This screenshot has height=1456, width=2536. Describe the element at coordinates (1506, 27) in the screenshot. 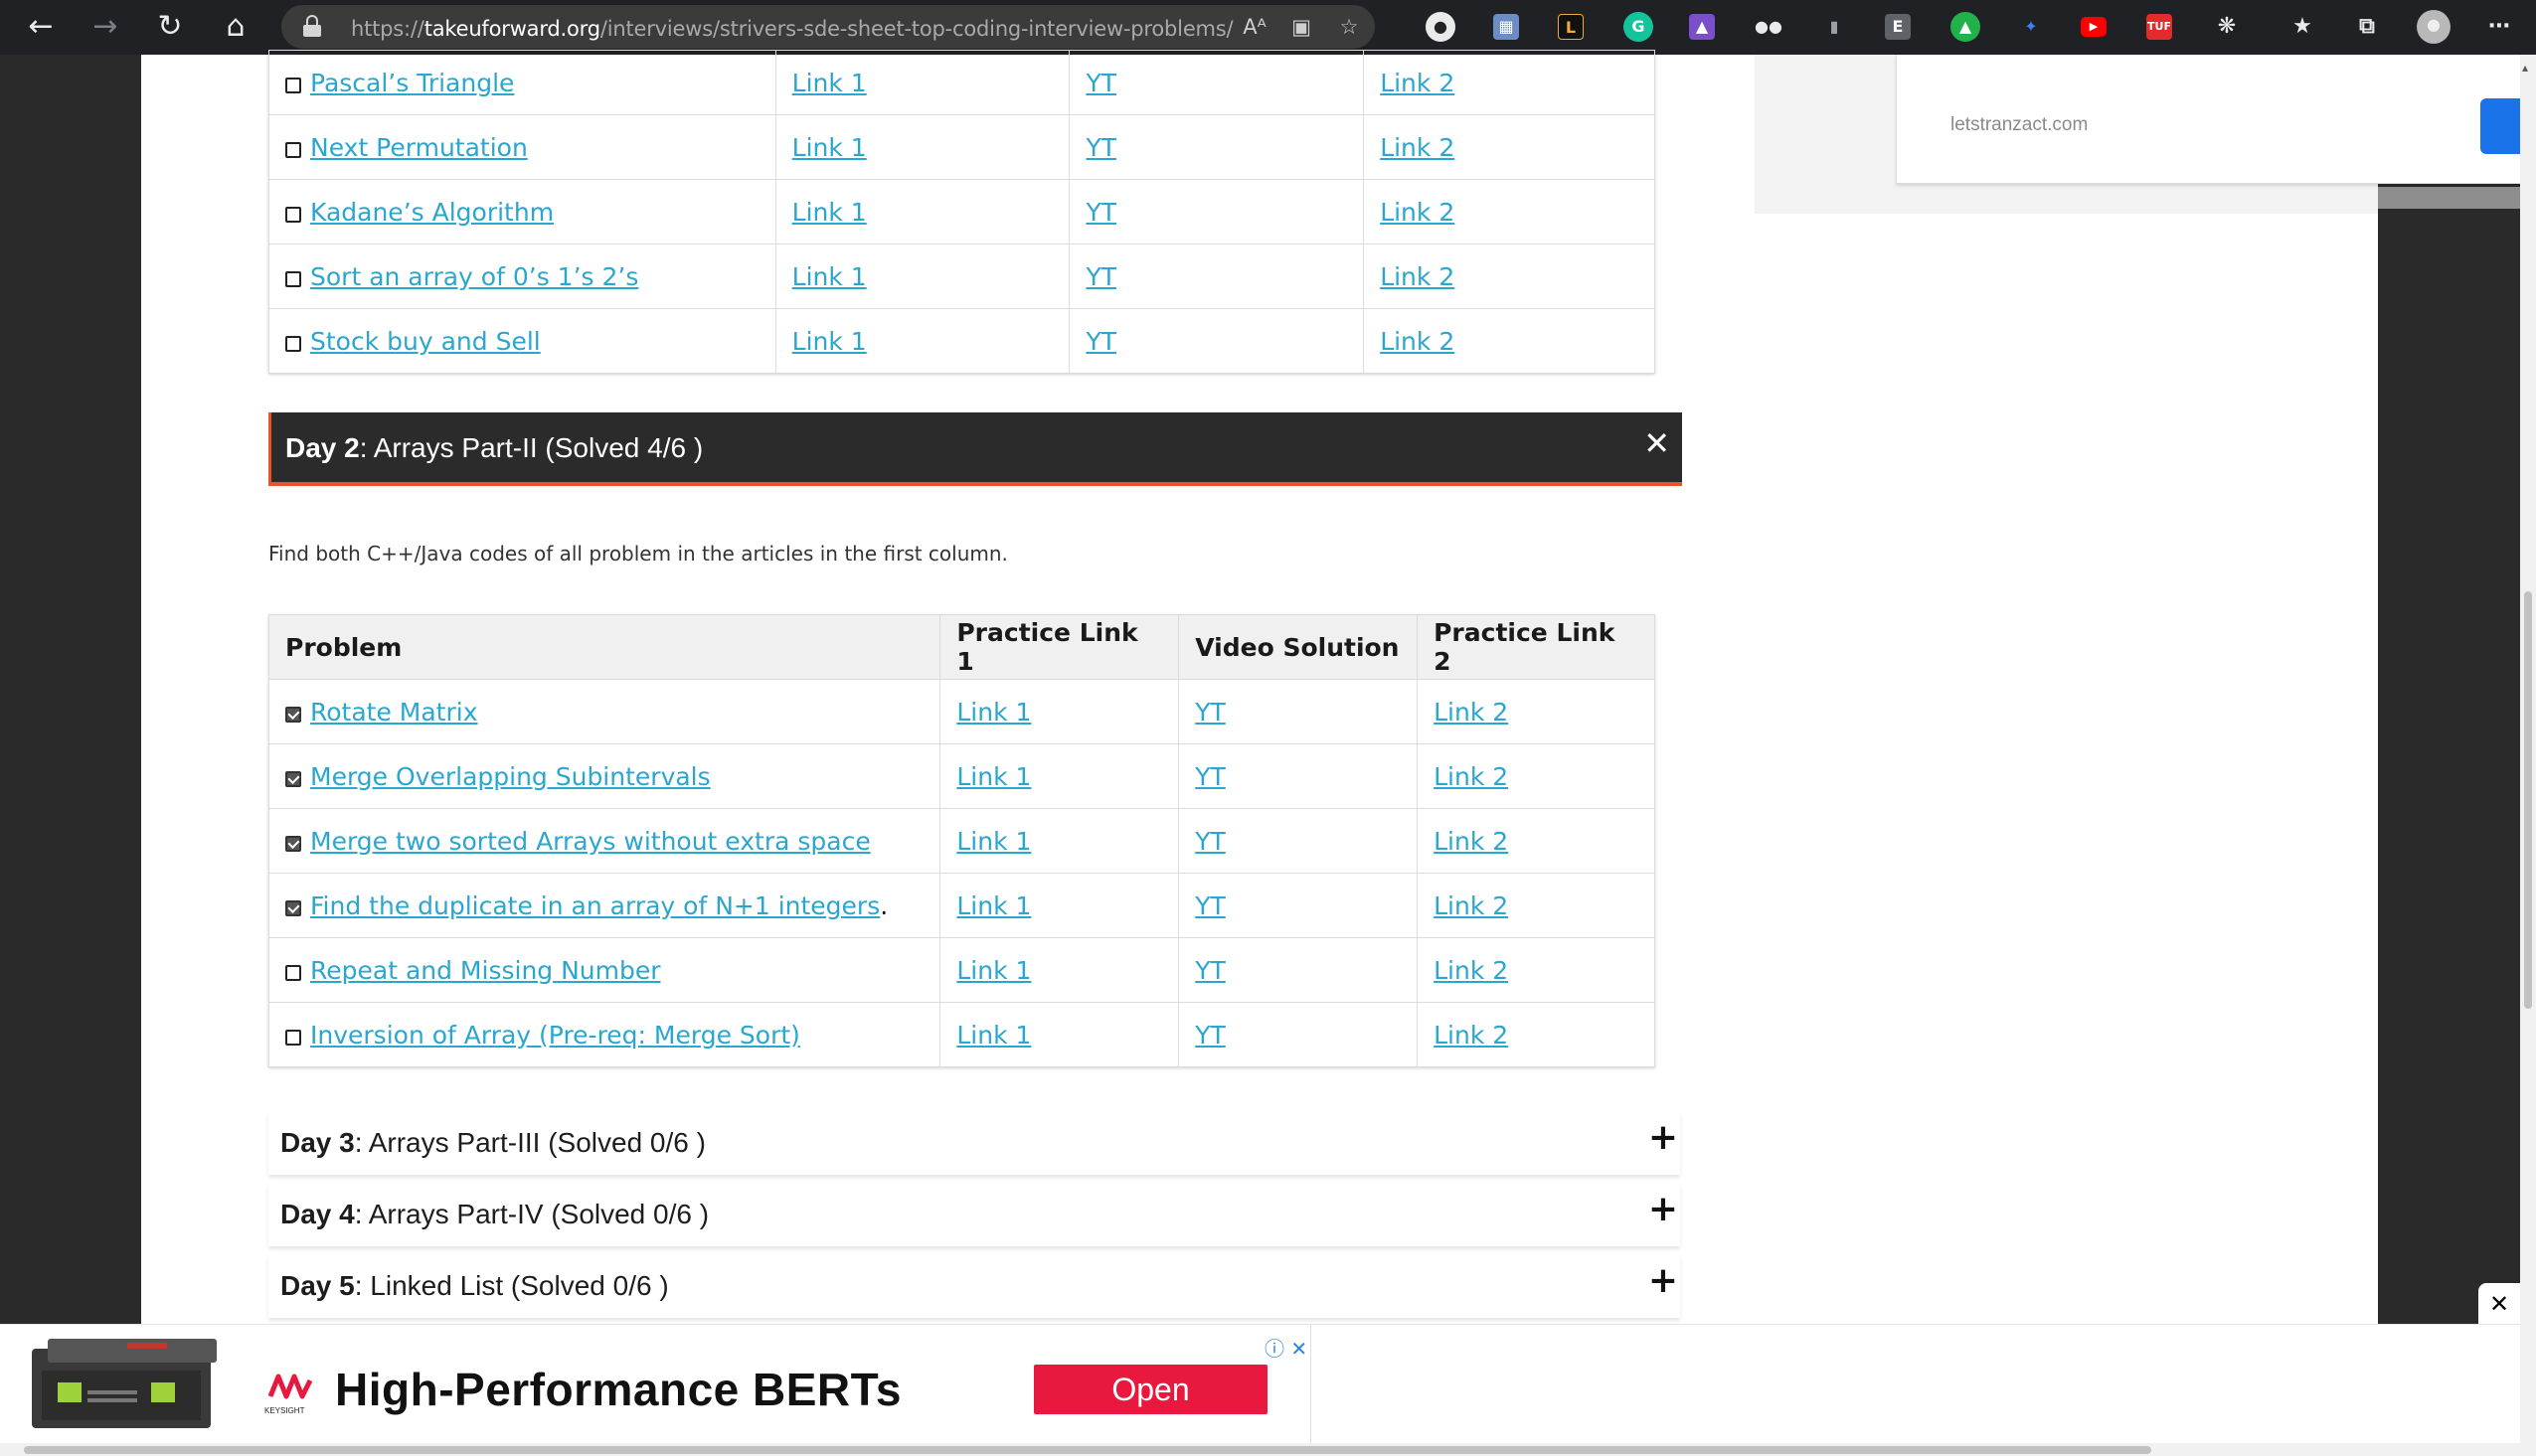

I see `extension-calendar-icon: ▦` at that location.